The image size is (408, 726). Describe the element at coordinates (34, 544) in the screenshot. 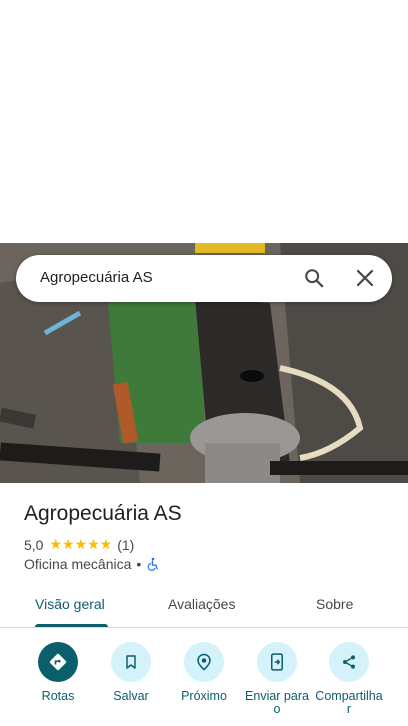

I see `rating-value: 5,0` at that location.